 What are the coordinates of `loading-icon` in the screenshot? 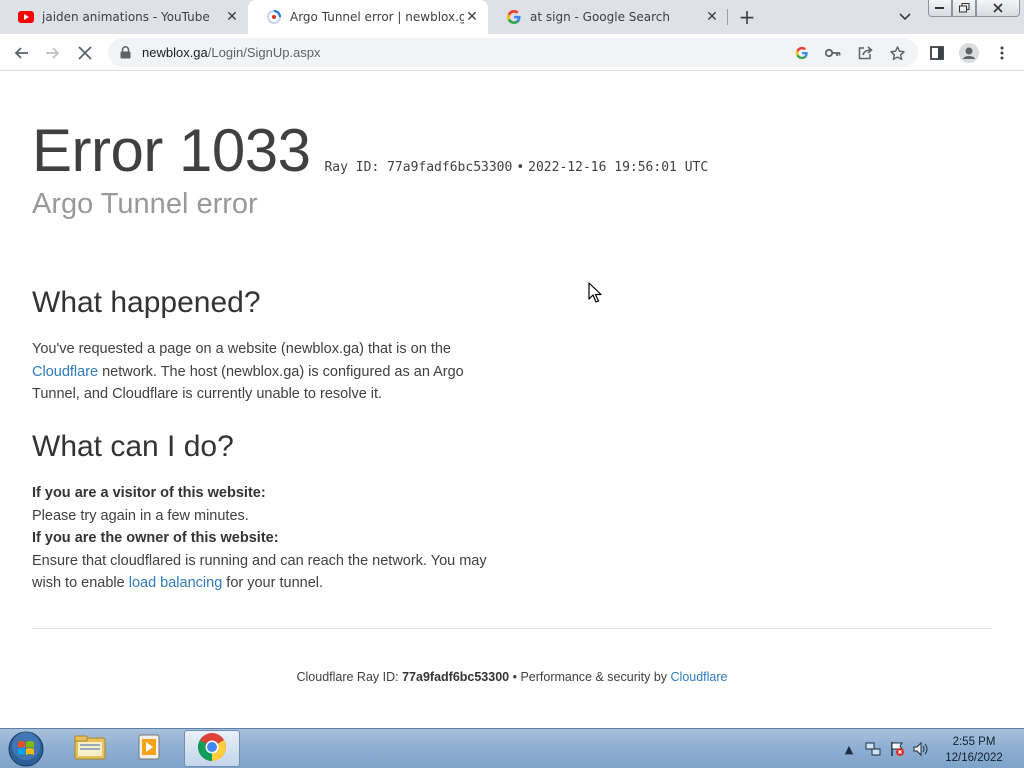 It's located at (274, 17).